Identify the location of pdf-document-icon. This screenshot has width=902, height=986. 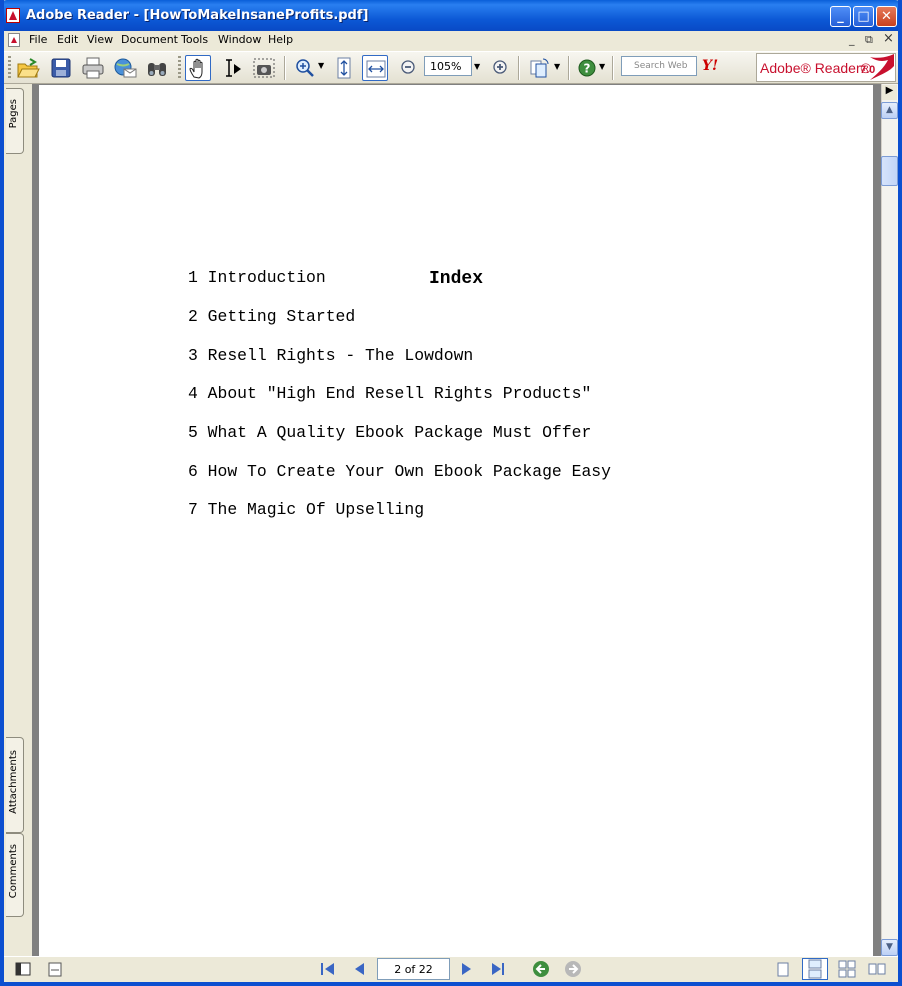
(14, 40).